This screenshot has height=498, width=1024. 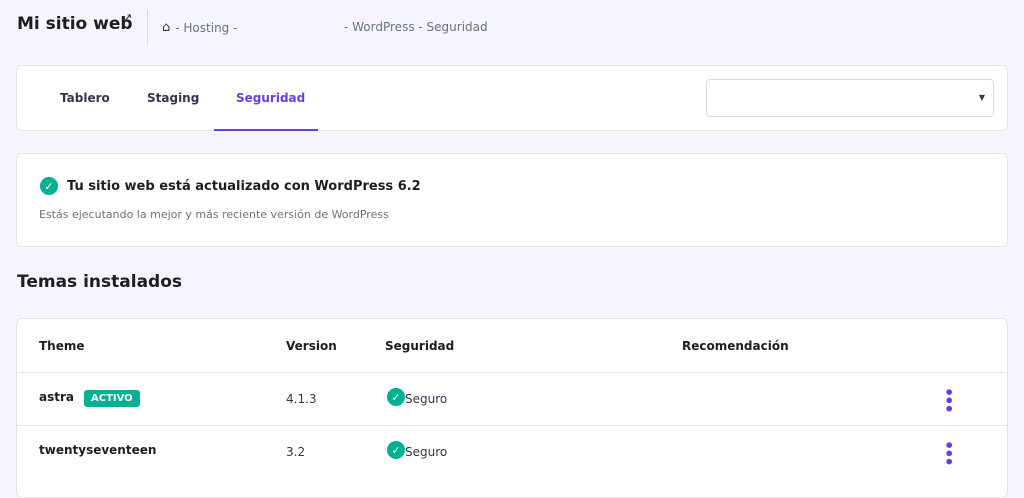 What do you see at coordinates (206, 28) in the screenshot?
I see `breadcrumb-hosting: - Hosting -` at bounding box center [206, 28].